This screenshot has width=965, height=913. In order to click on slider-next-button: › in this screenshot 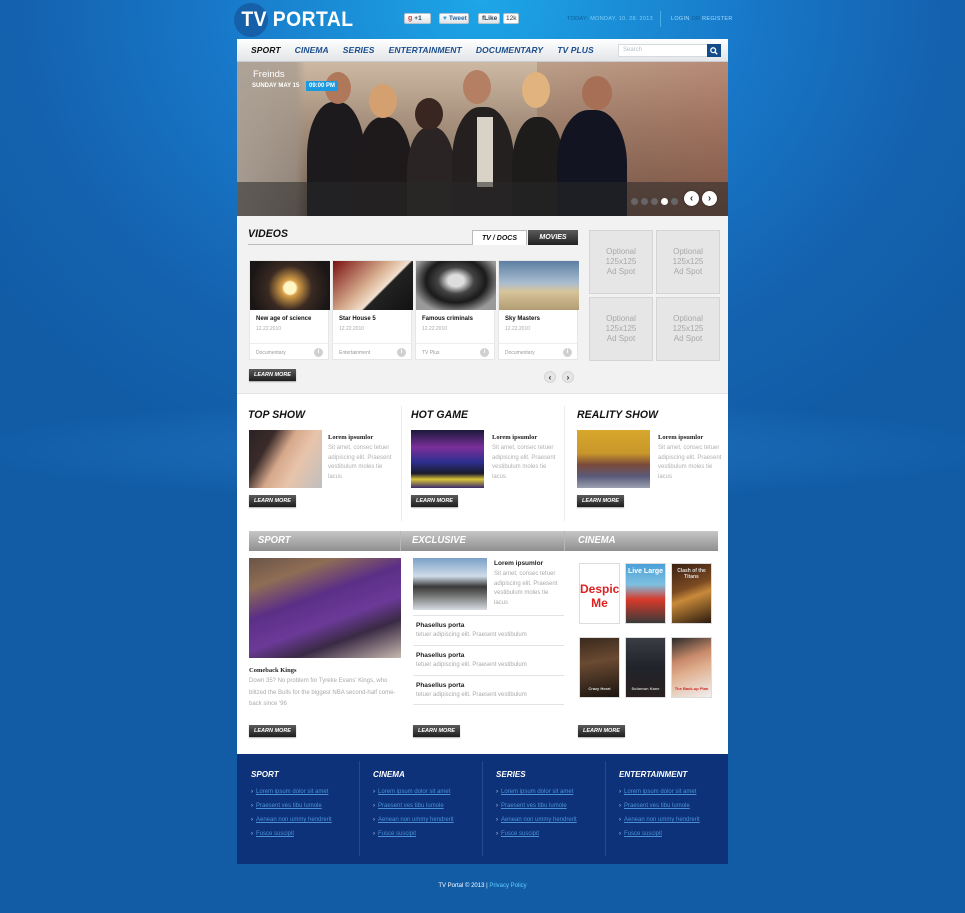, I will do `click(709, 198)`.